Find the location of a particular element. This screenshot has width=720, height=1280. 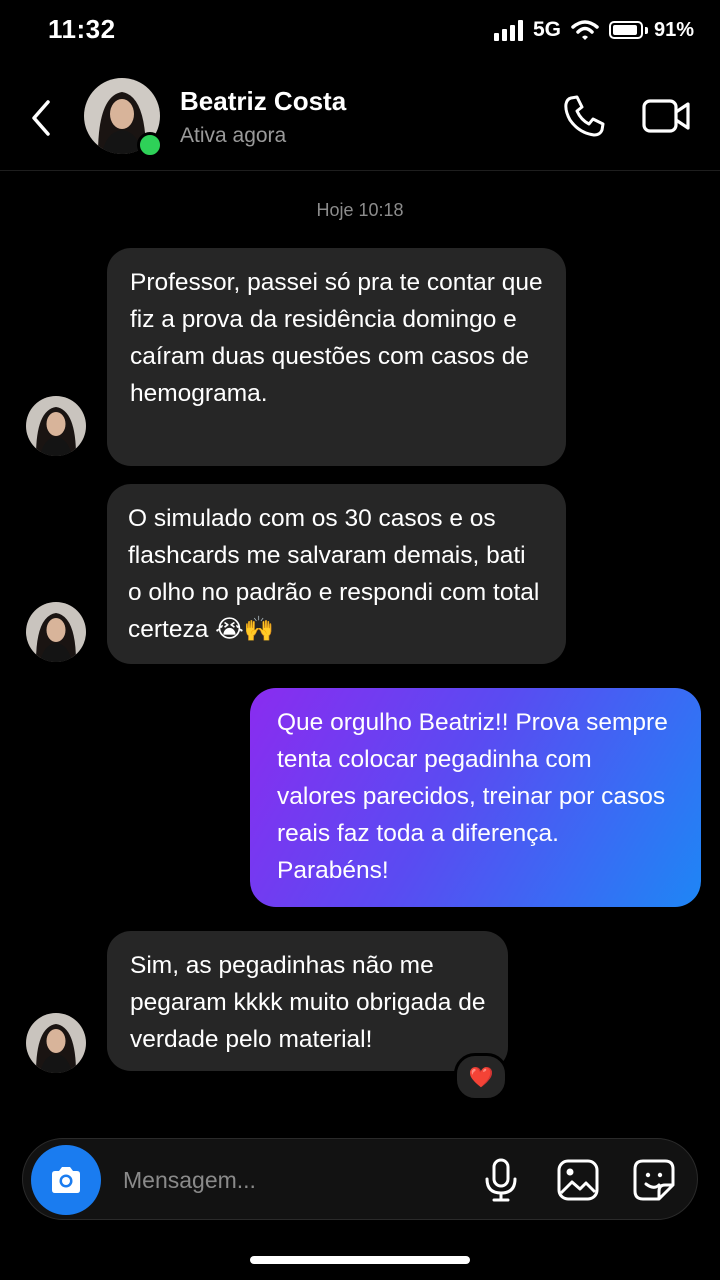

heart-icon: ❤️ is located at coordinates (481, 1077).